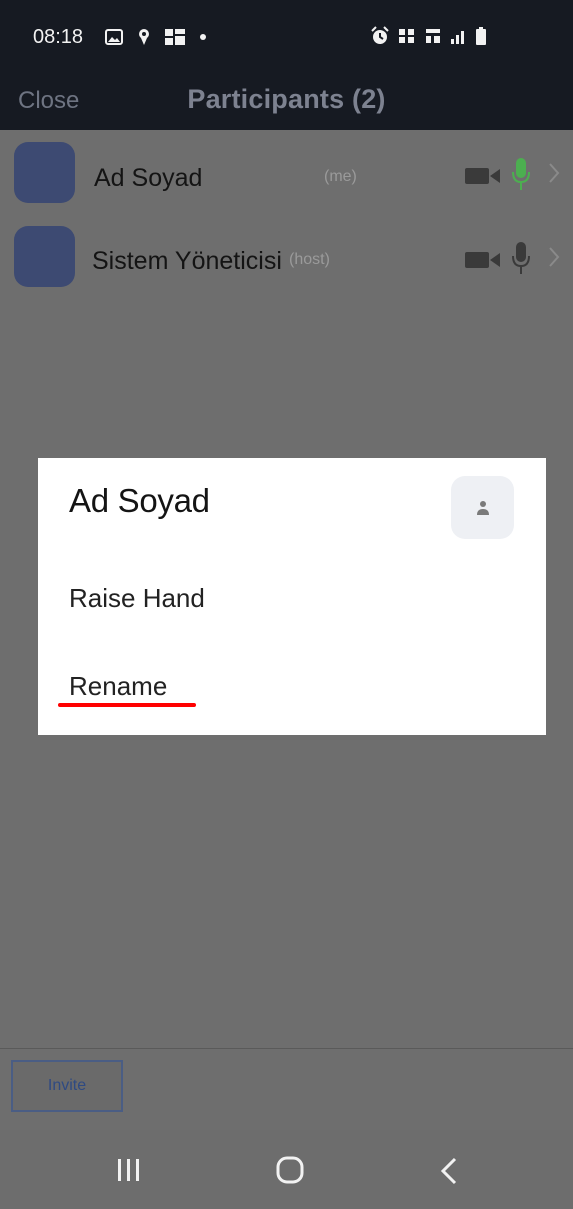 The width and height of the screenshot is (573, 1209). What do you see at coordinates (187, 261) in the screenshot?
I see `participant-name: Sistem Yöneticisi` at bounding box center [187, 261].